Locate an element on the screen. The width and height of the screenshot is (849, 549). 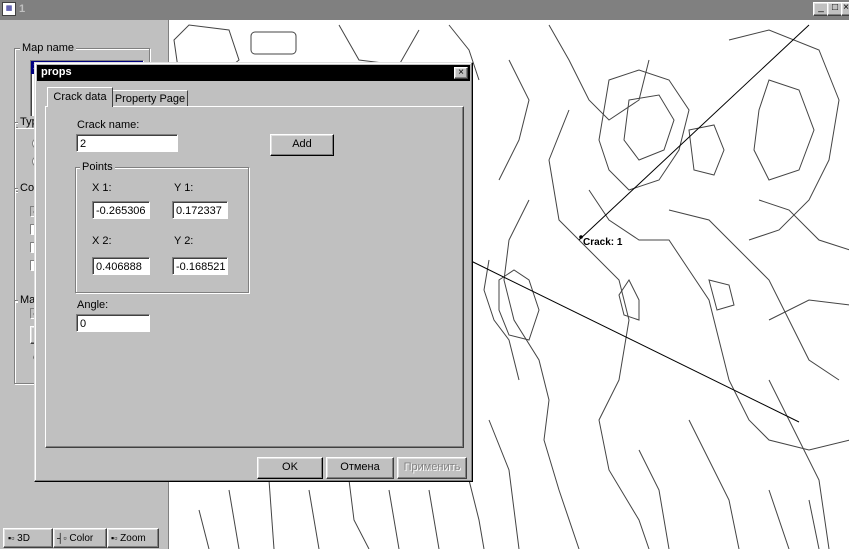
add-button: Add is located at coordinates (302, 145).